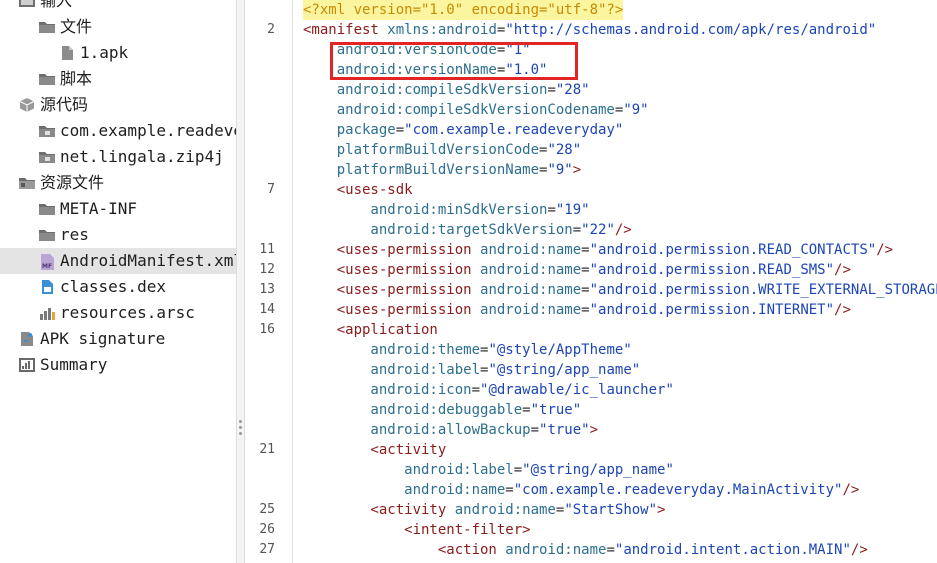  What do you see at coordinates (118, 105) in the screenshot?
I see `tree-item: 源代码` at bounding box center [118, 105].